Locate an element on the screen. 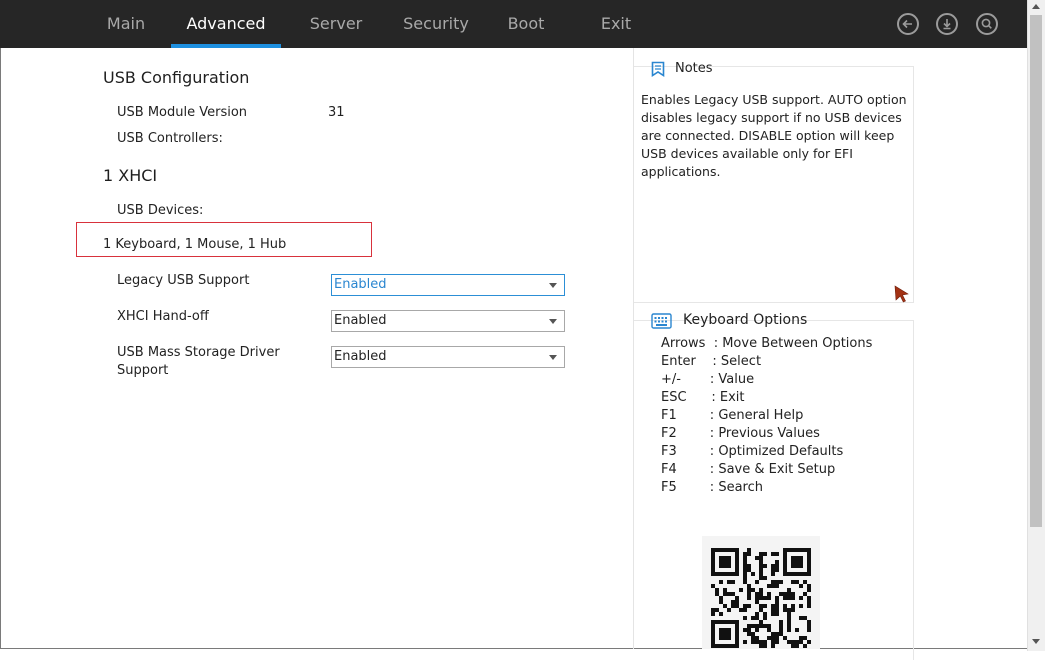 This screenshot has height=660, width=1047. top-nav-bar: Main Advanced Server Security Boot Exit is located at coordinates (513, 24).